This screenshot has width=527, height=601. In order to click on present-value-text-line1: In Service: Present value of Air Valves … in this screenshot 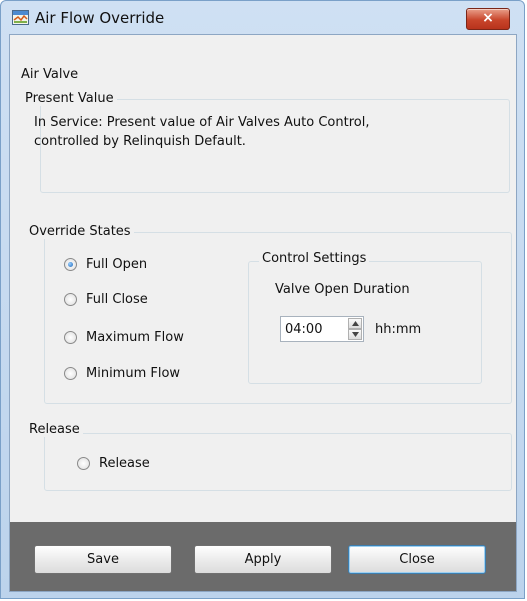, I will do `click(202, 122)`.